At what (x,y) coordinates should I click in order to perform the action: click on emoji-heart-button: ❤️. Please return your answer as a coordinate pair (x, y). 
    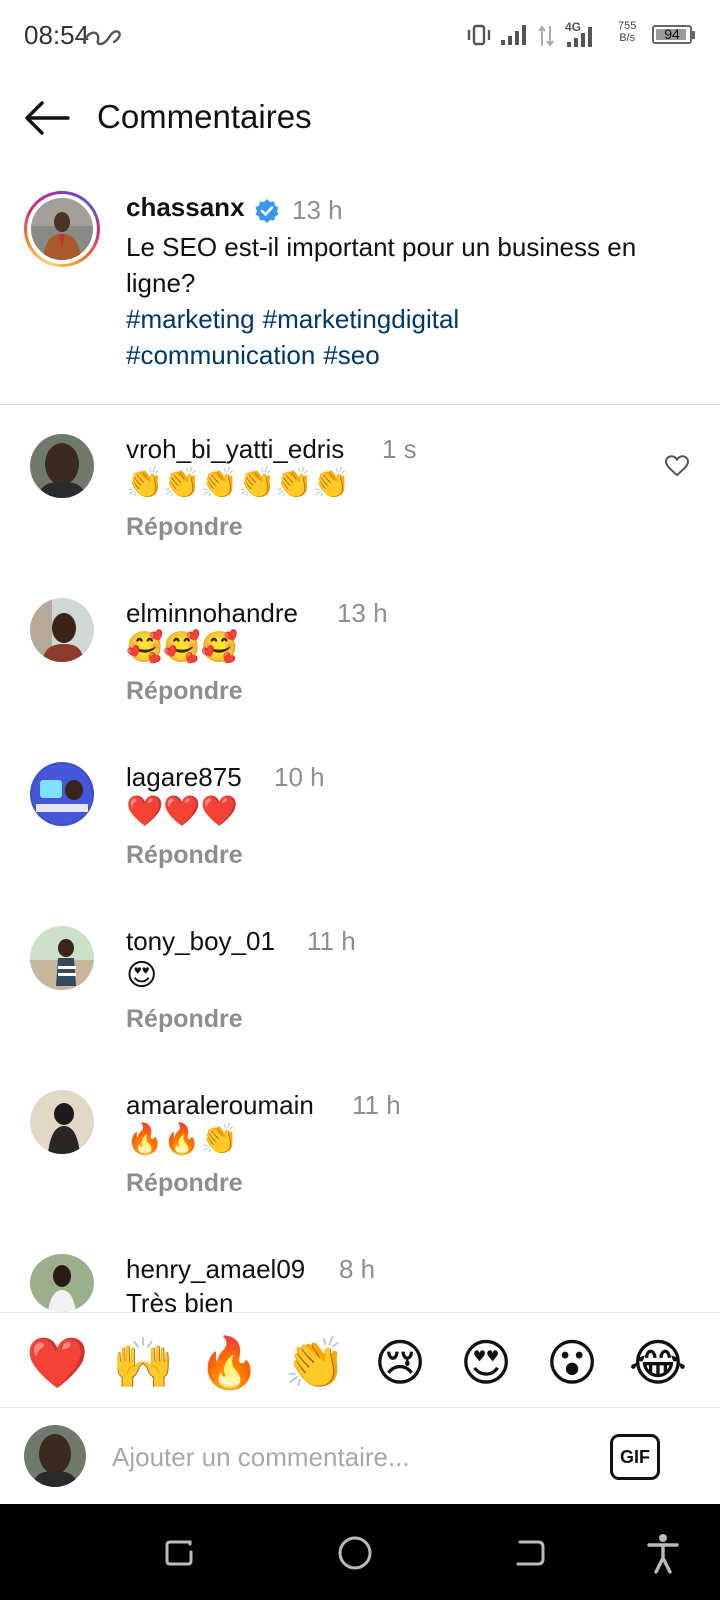
    Looking at the image, I should click on (57, 1363).